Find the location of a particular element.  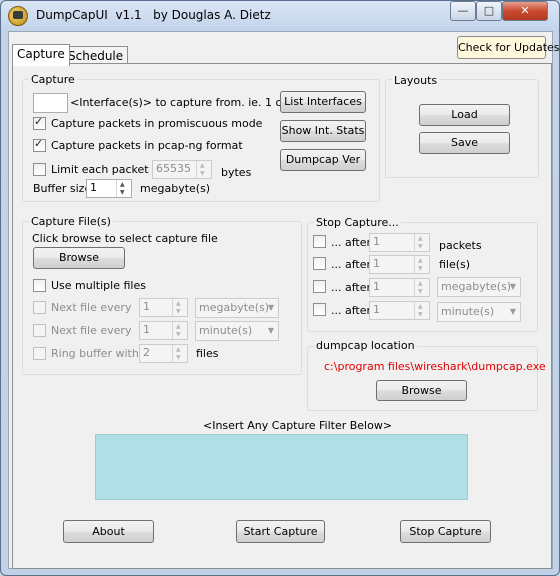

stop-after-files-label: ... after is located at coordinates (351, 264).